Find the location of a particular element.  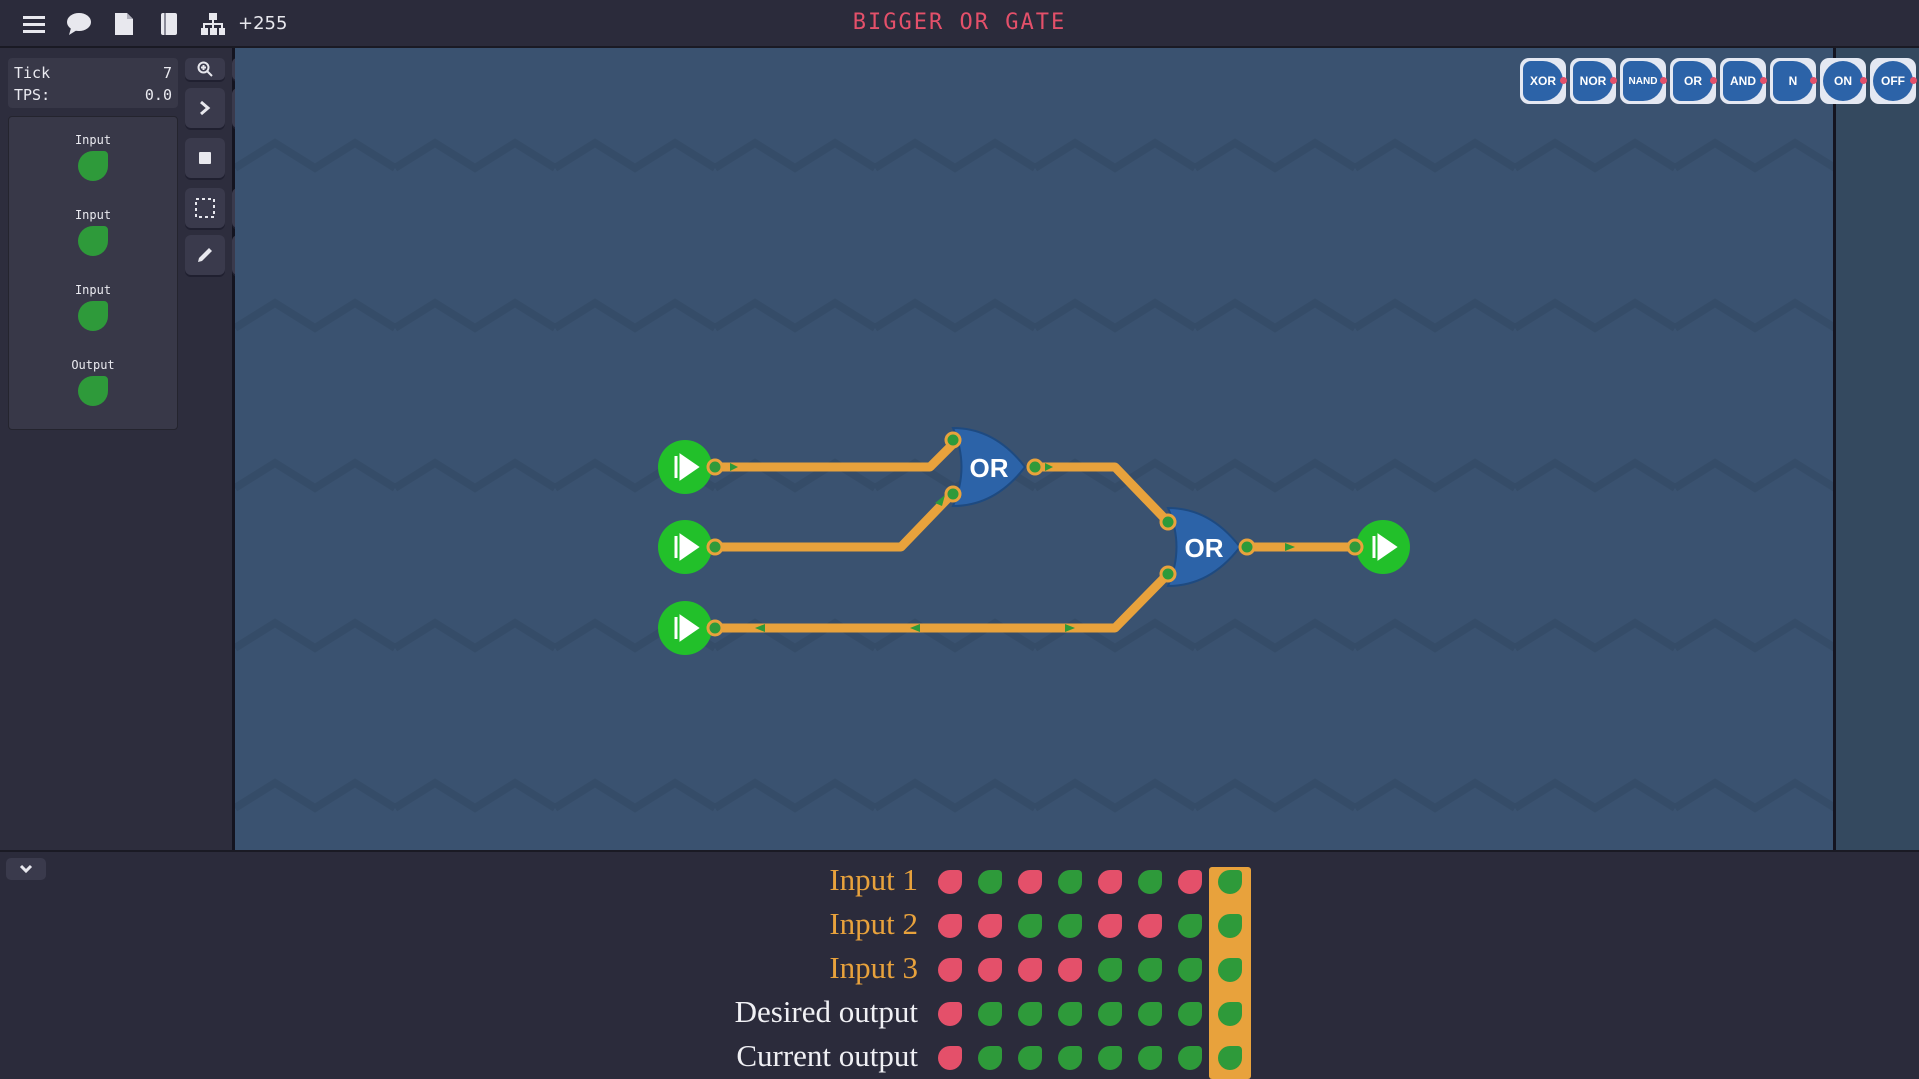

io-pins-panel: Input Input Input Output is located at coordinates (93, 273).